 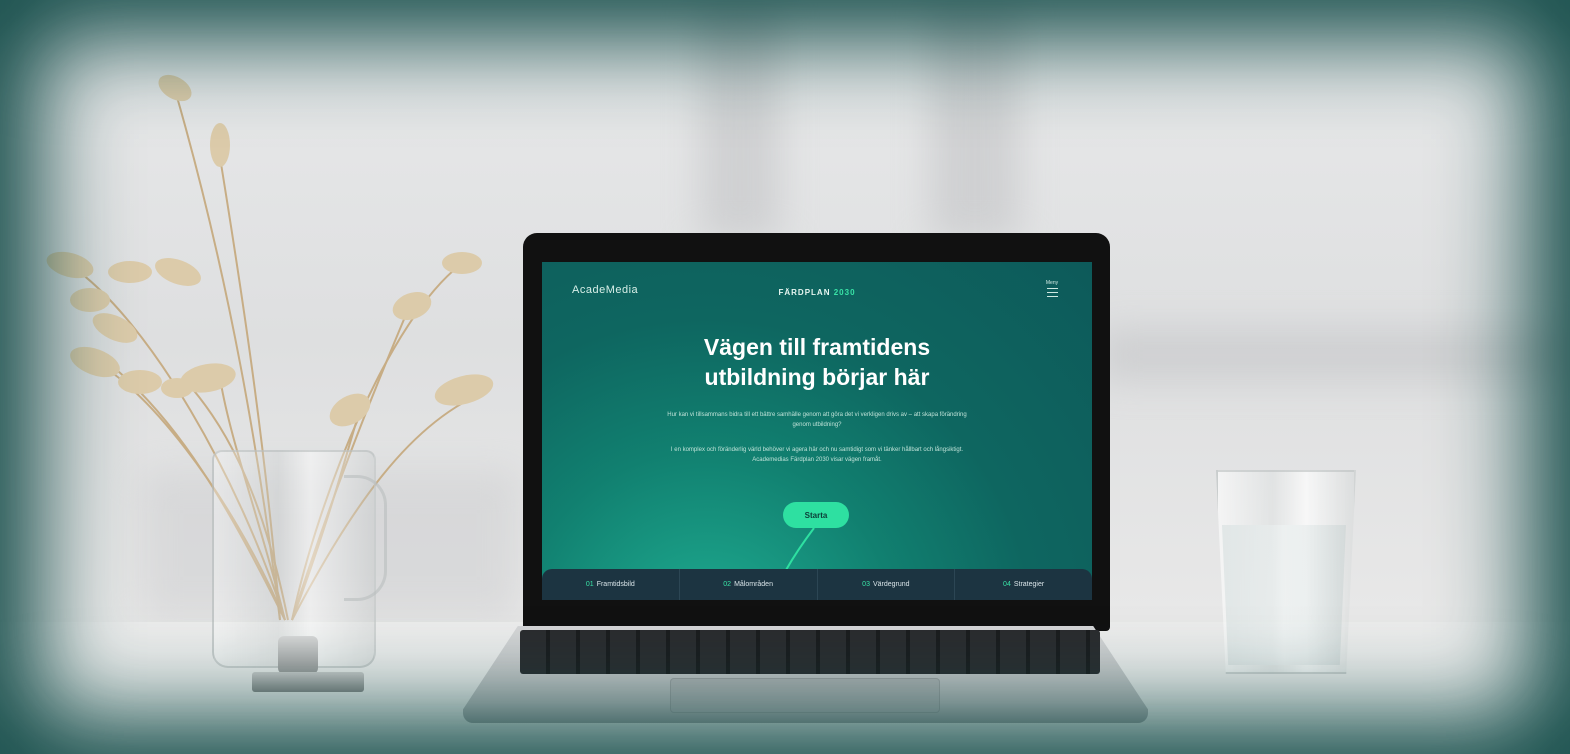 I want to click on glass-vase-handle, so click(x=365, y=538).